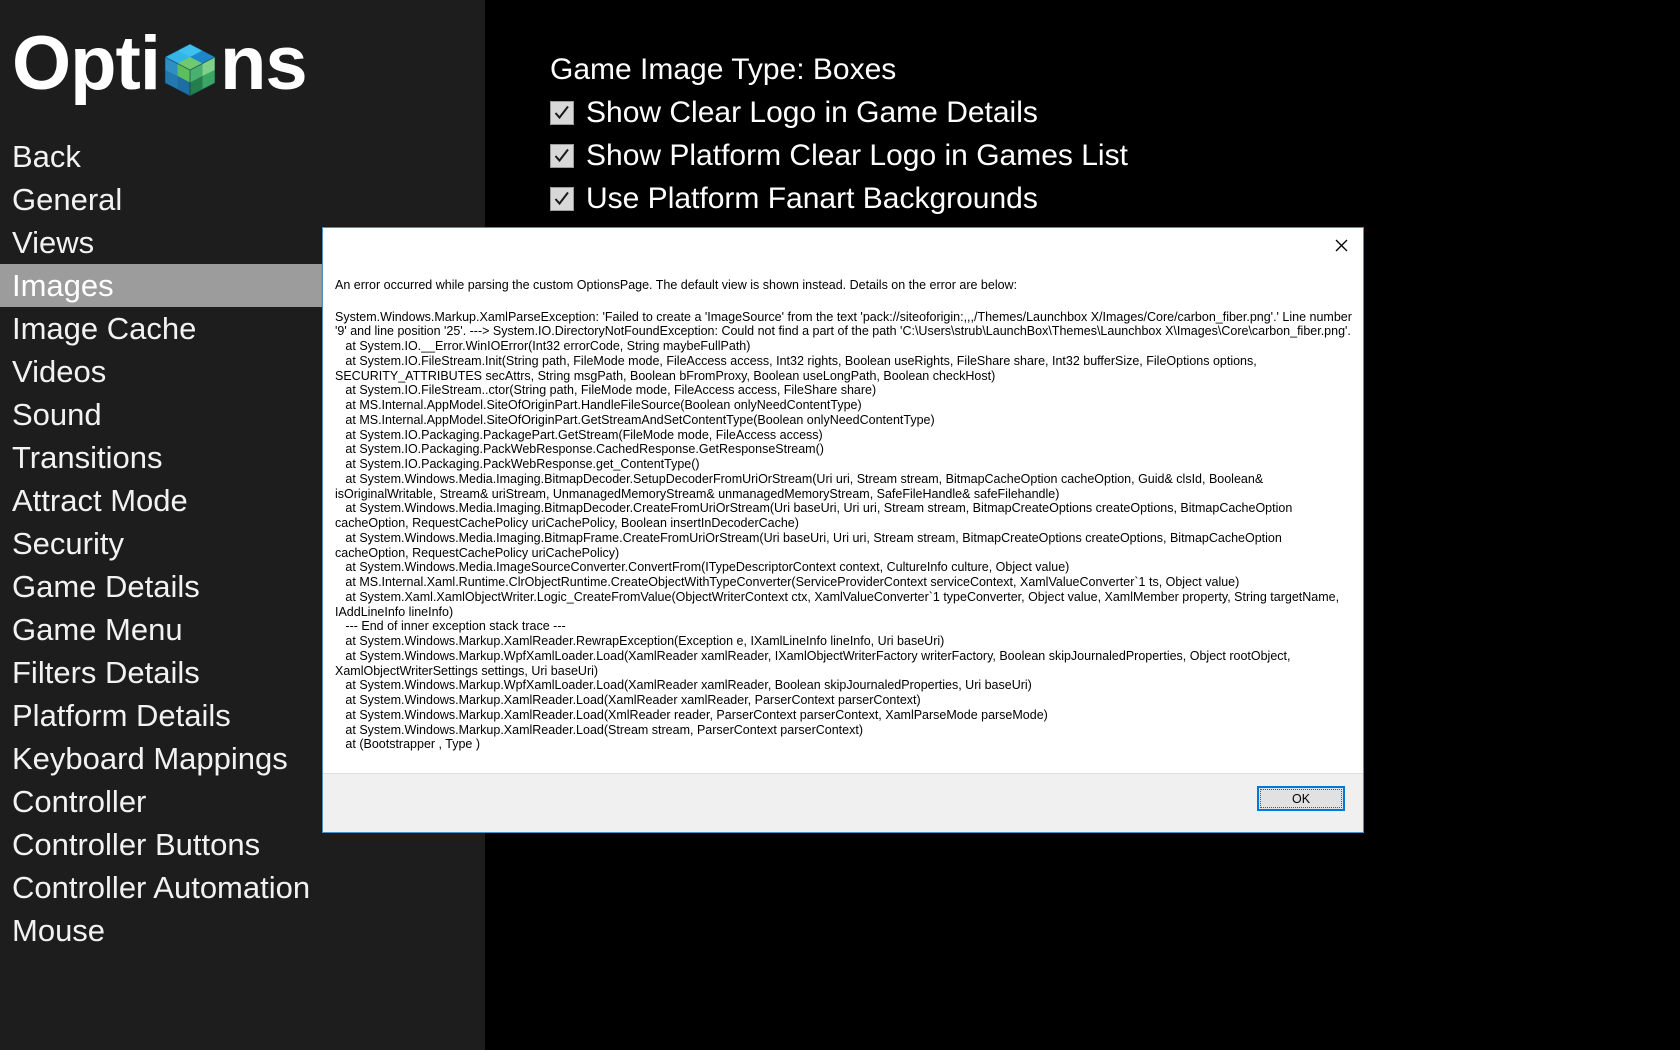 This screenshot has height=1050, width=1680. I want to click on sidebar-item-label: Security, so click(68, 543).